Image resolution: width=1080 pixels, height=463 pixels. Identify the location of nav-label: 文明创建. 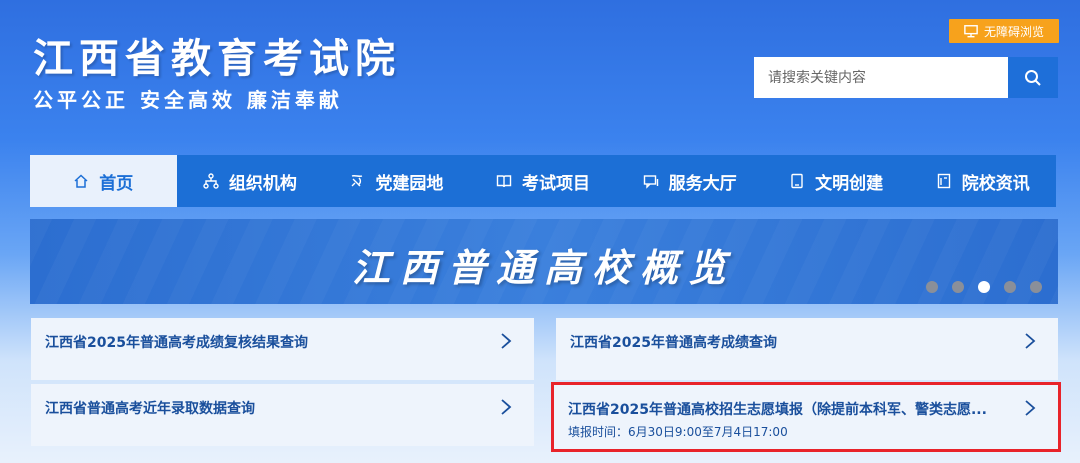
(849, 183).